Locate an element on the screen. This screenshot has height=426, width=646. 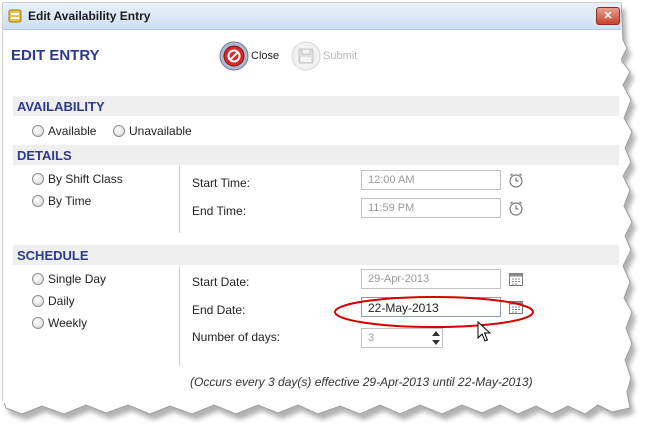
close-button-label: Close is located at coordinates (265, 56).